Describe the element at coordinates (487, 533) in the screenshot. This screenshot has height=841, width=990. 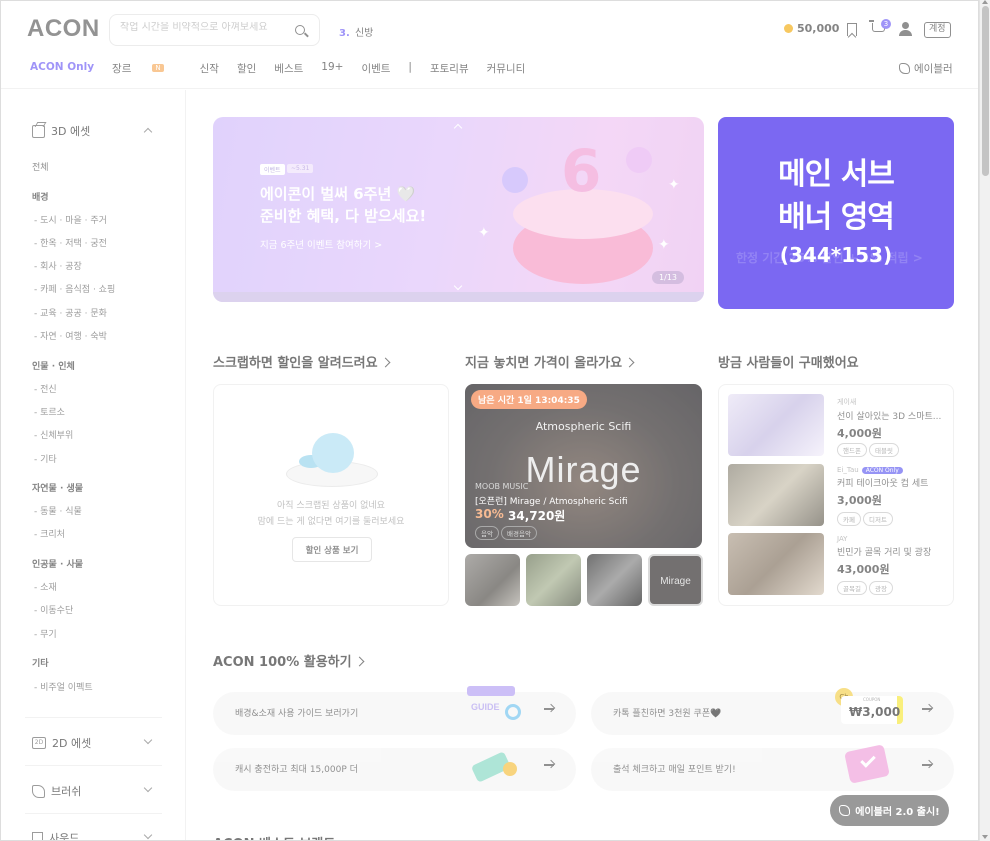
I see `deal-tag-chip: 음악` at that location.